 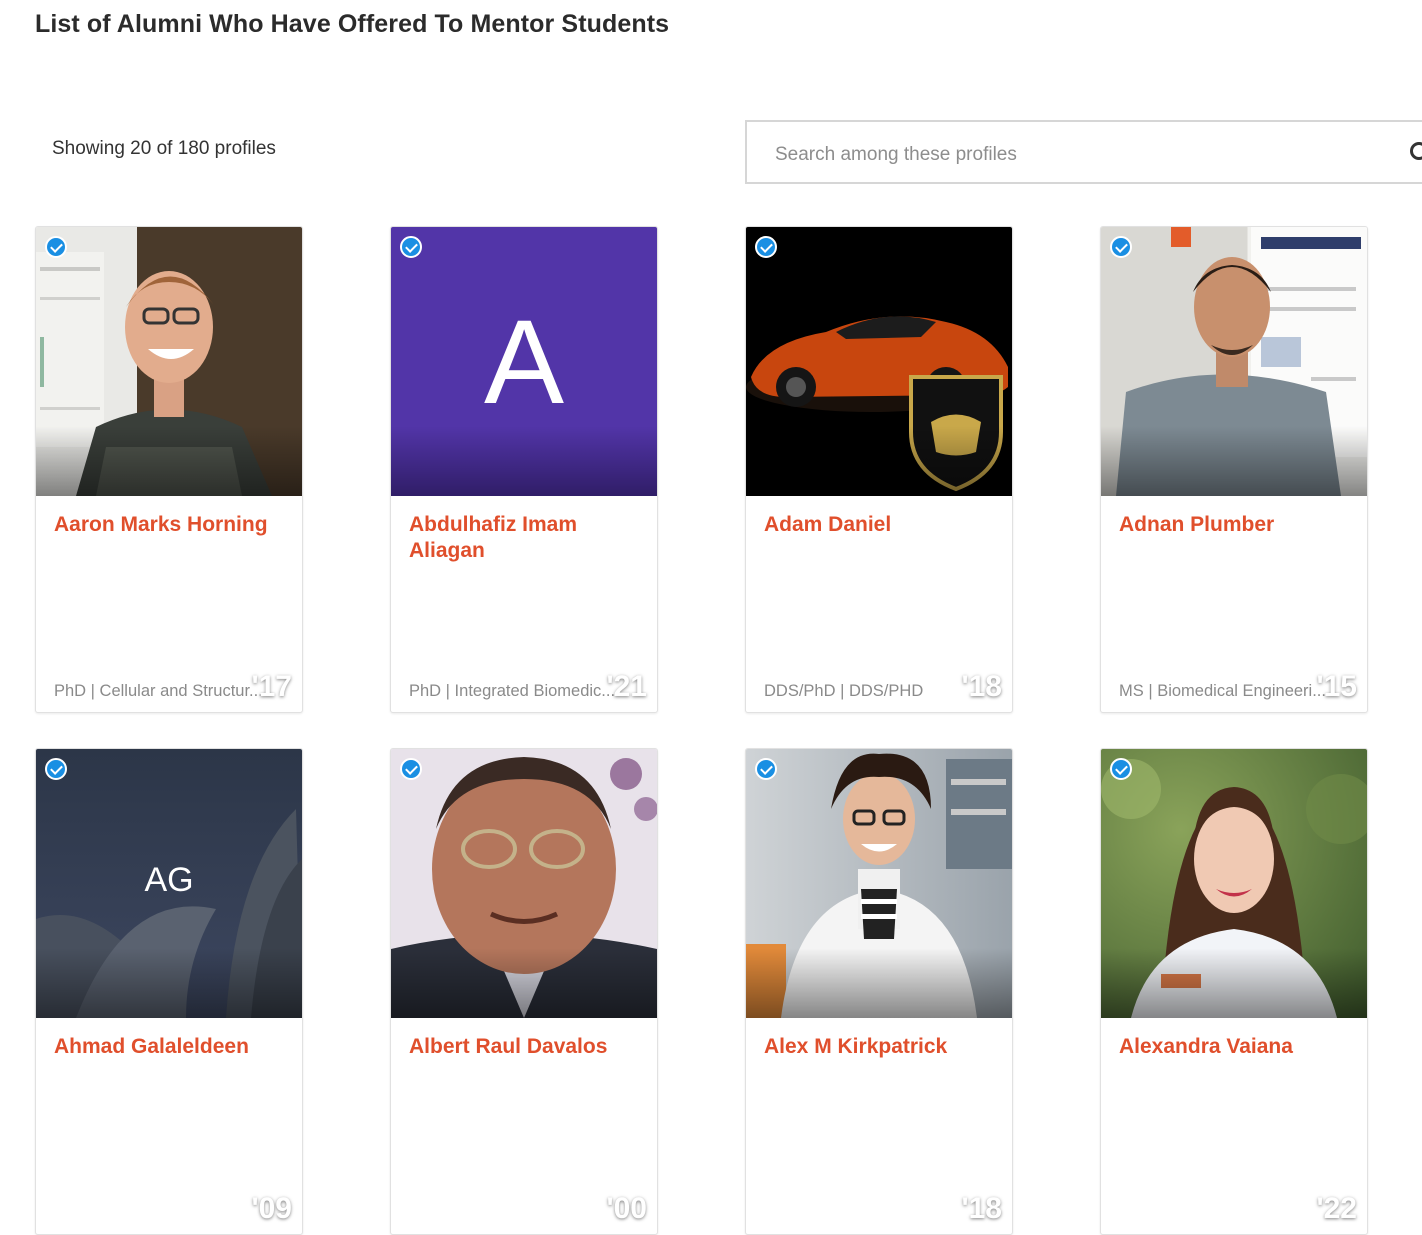 I want to click on search-input, so click(x=1075, y=155).